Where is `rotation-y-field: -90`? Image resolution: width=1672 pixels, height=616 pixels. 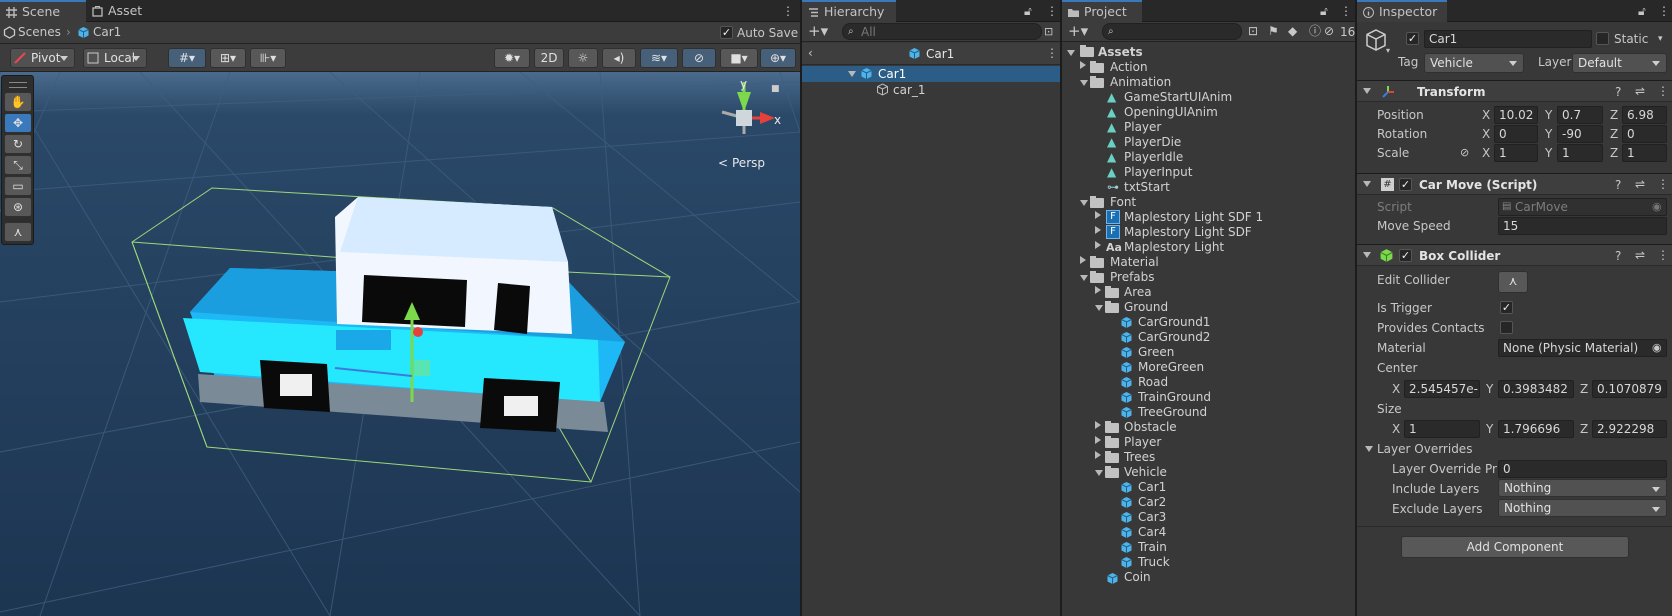 rotation-y-field: -90 is located at coordinates (1580, 134).